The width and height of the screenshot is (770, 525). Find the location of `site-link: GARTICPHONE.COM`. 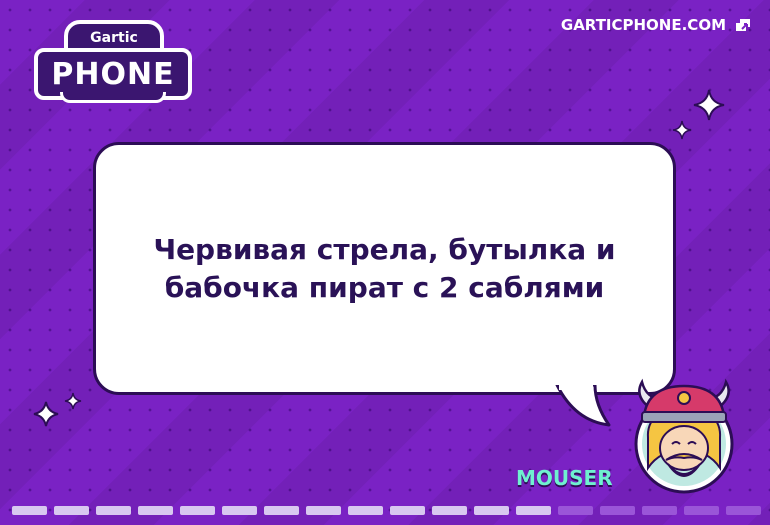

site-link: GARTICPHONE.COM is located at coordinates (656, 25).